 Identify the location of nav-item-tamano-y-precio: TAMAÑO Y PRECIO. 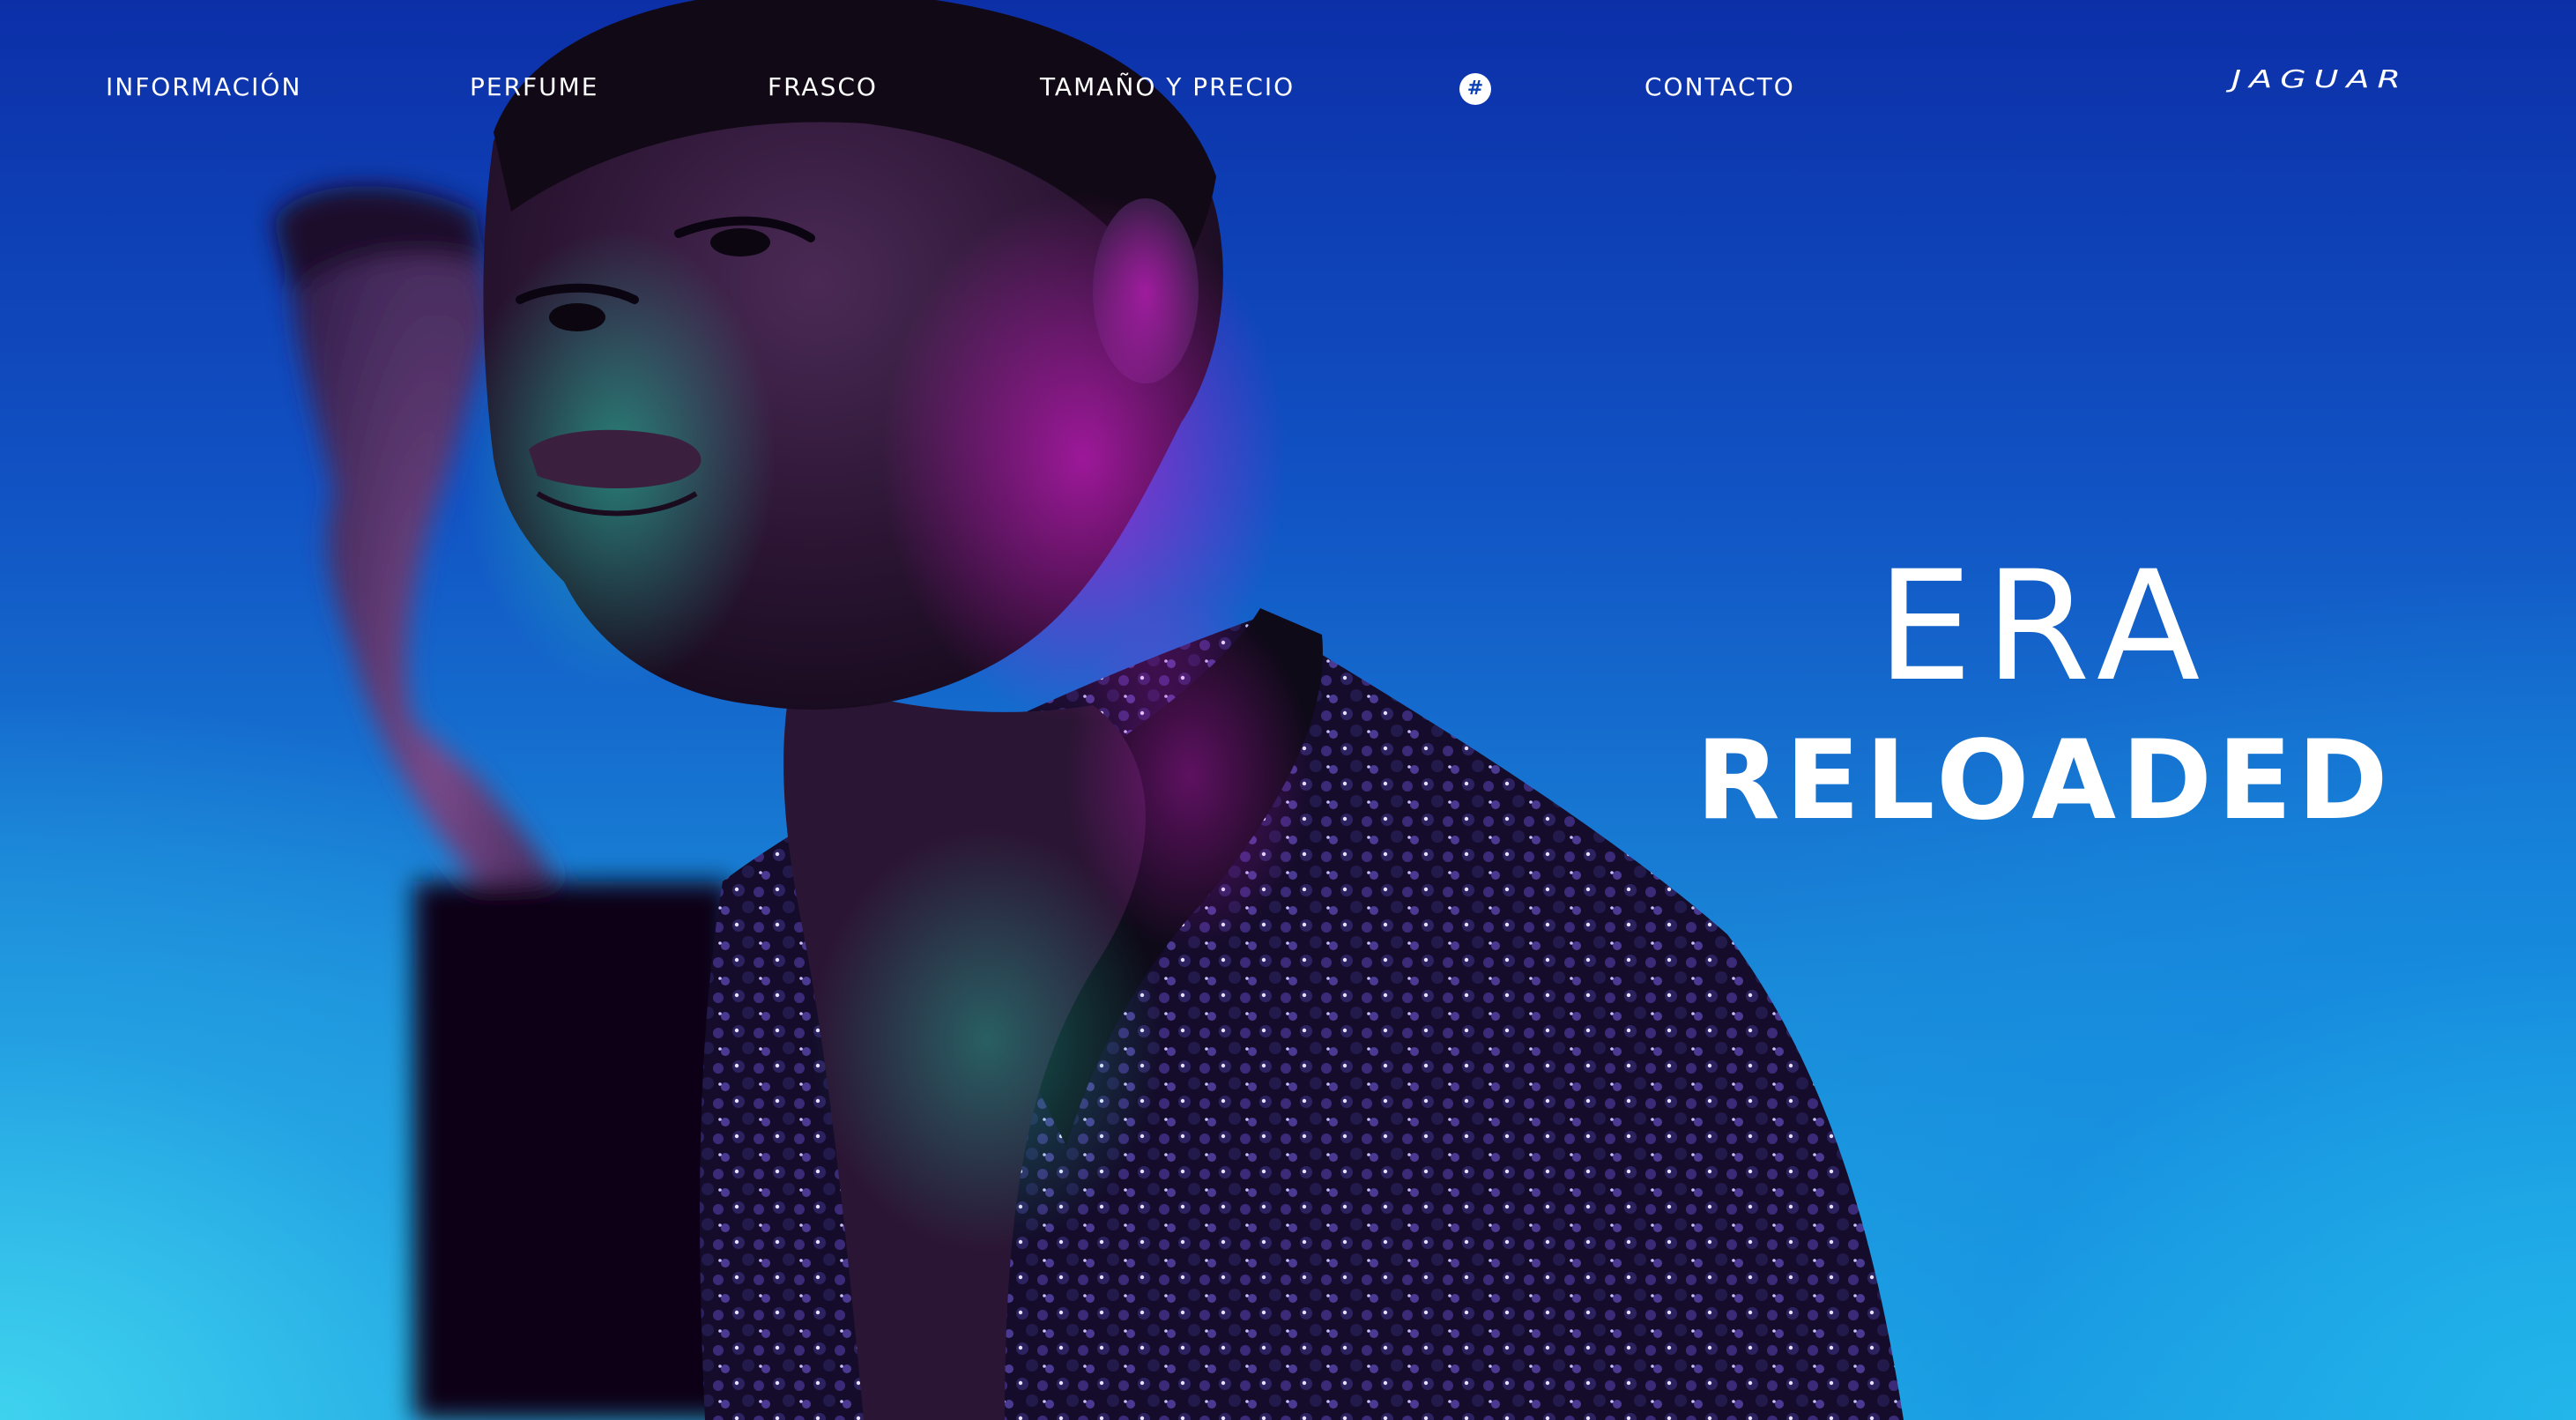
(1167, 86).